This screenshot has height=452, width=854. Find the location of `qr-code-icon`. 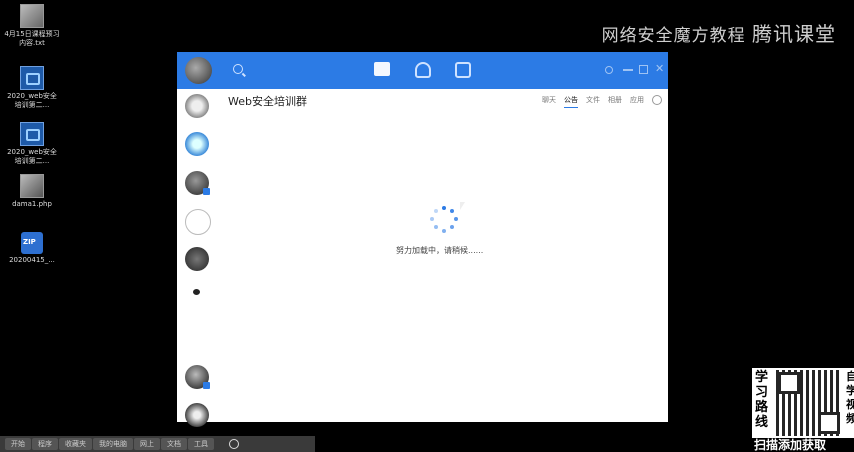

qr-code-icon is located at coordinates (809, 403).